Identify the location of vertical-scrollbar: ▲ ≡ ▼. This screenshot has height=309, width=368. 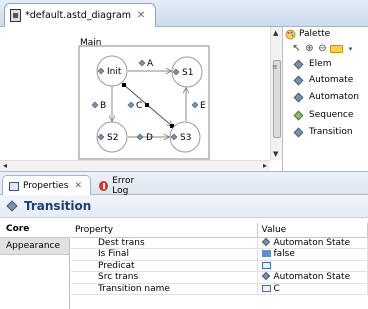
(276, 93).